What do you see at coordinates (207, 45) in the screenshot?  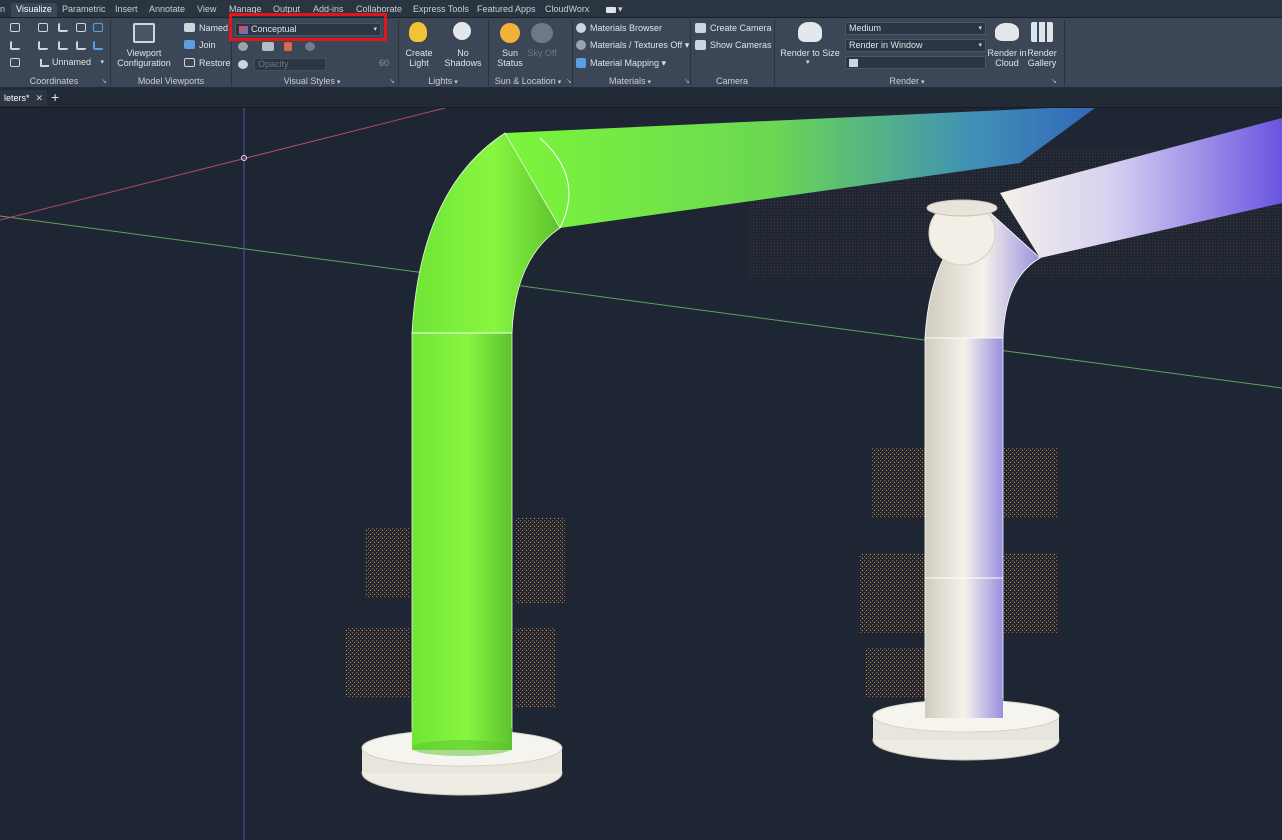 I see `join-viewports-button: Join` at bounding box center [207, 45].